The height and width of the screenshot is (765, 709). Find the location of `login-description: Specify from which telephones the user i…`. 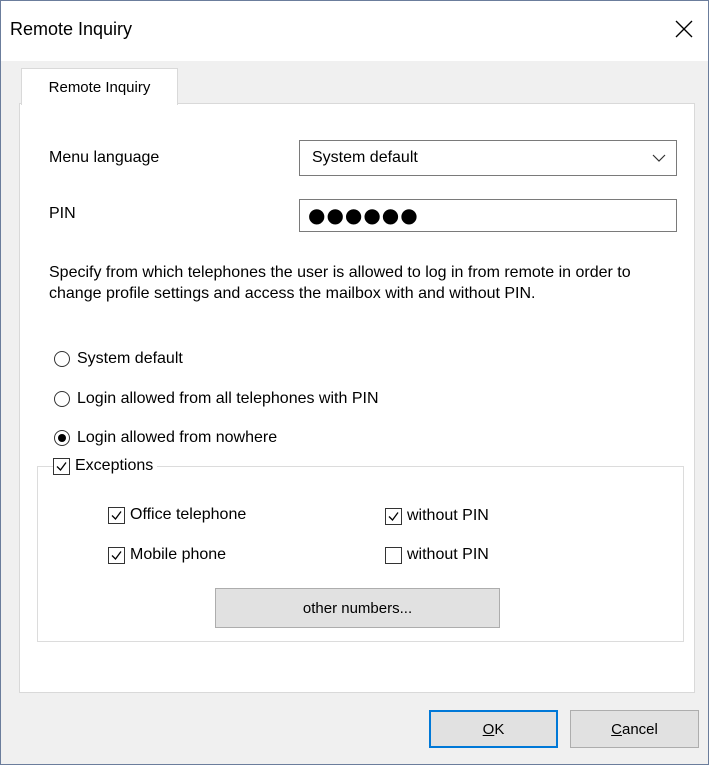

login-description: Specify from which telephones the user i… is located at coordinates (340, 283).